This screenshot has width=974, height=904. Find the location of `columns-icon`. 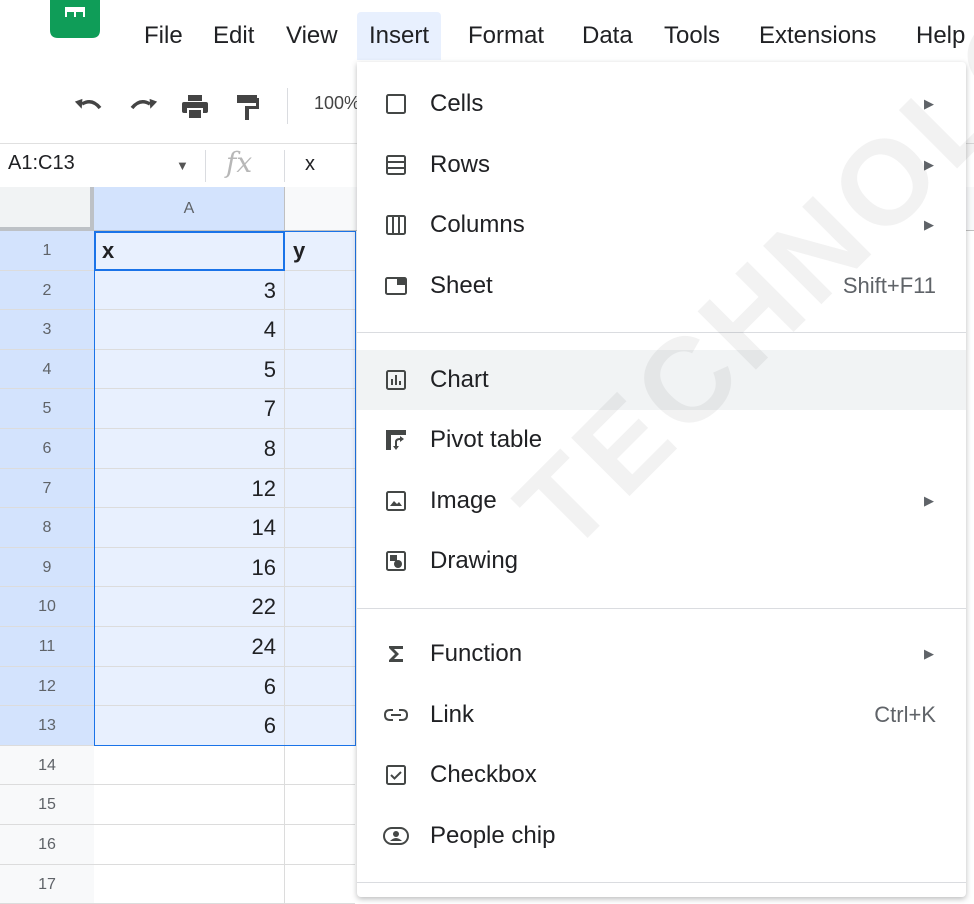

columns-icon is located at coordinates (396, 225).